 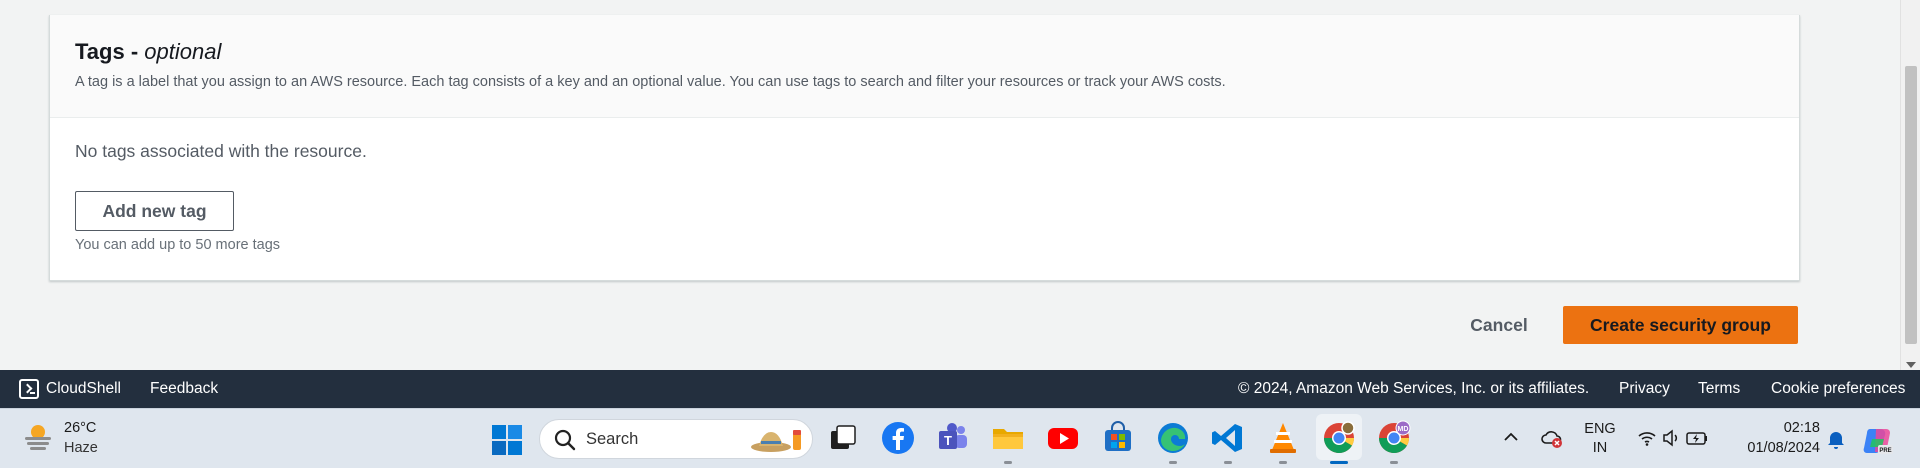 I want to click on youtube-icon, so click(x=1063, y=438).